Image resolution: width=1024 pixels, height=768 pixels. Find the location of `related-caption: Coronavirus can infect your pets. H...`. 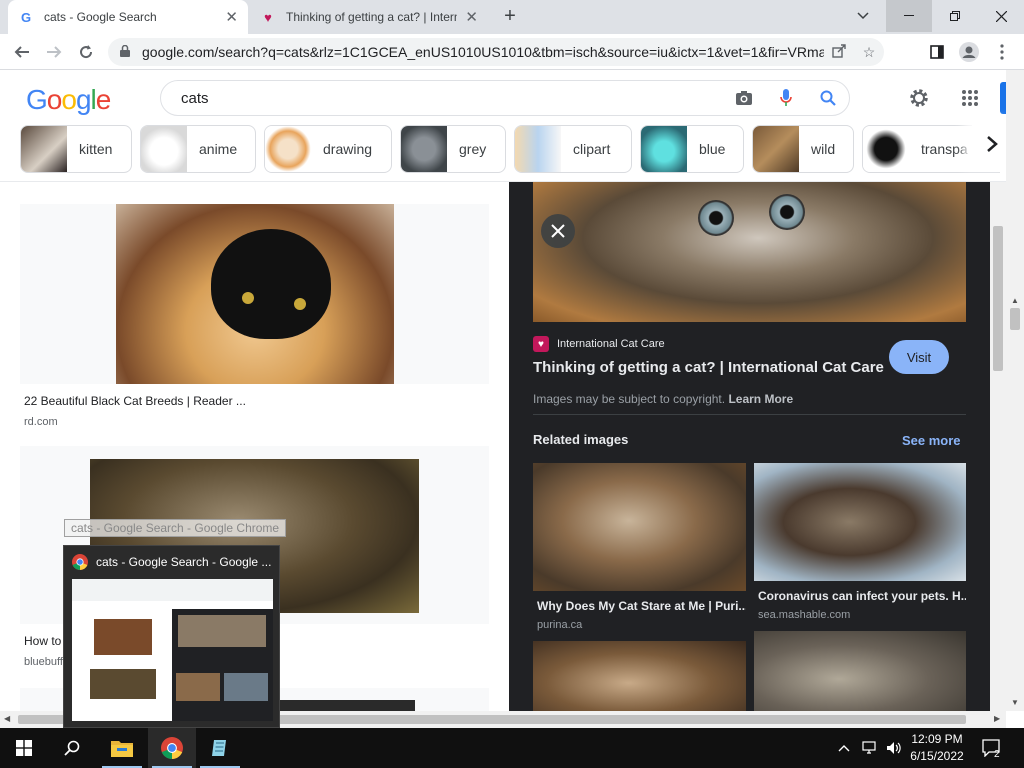

related-caption: Coronavirus can infect your pets. H... is located at coordinates (862, 596).